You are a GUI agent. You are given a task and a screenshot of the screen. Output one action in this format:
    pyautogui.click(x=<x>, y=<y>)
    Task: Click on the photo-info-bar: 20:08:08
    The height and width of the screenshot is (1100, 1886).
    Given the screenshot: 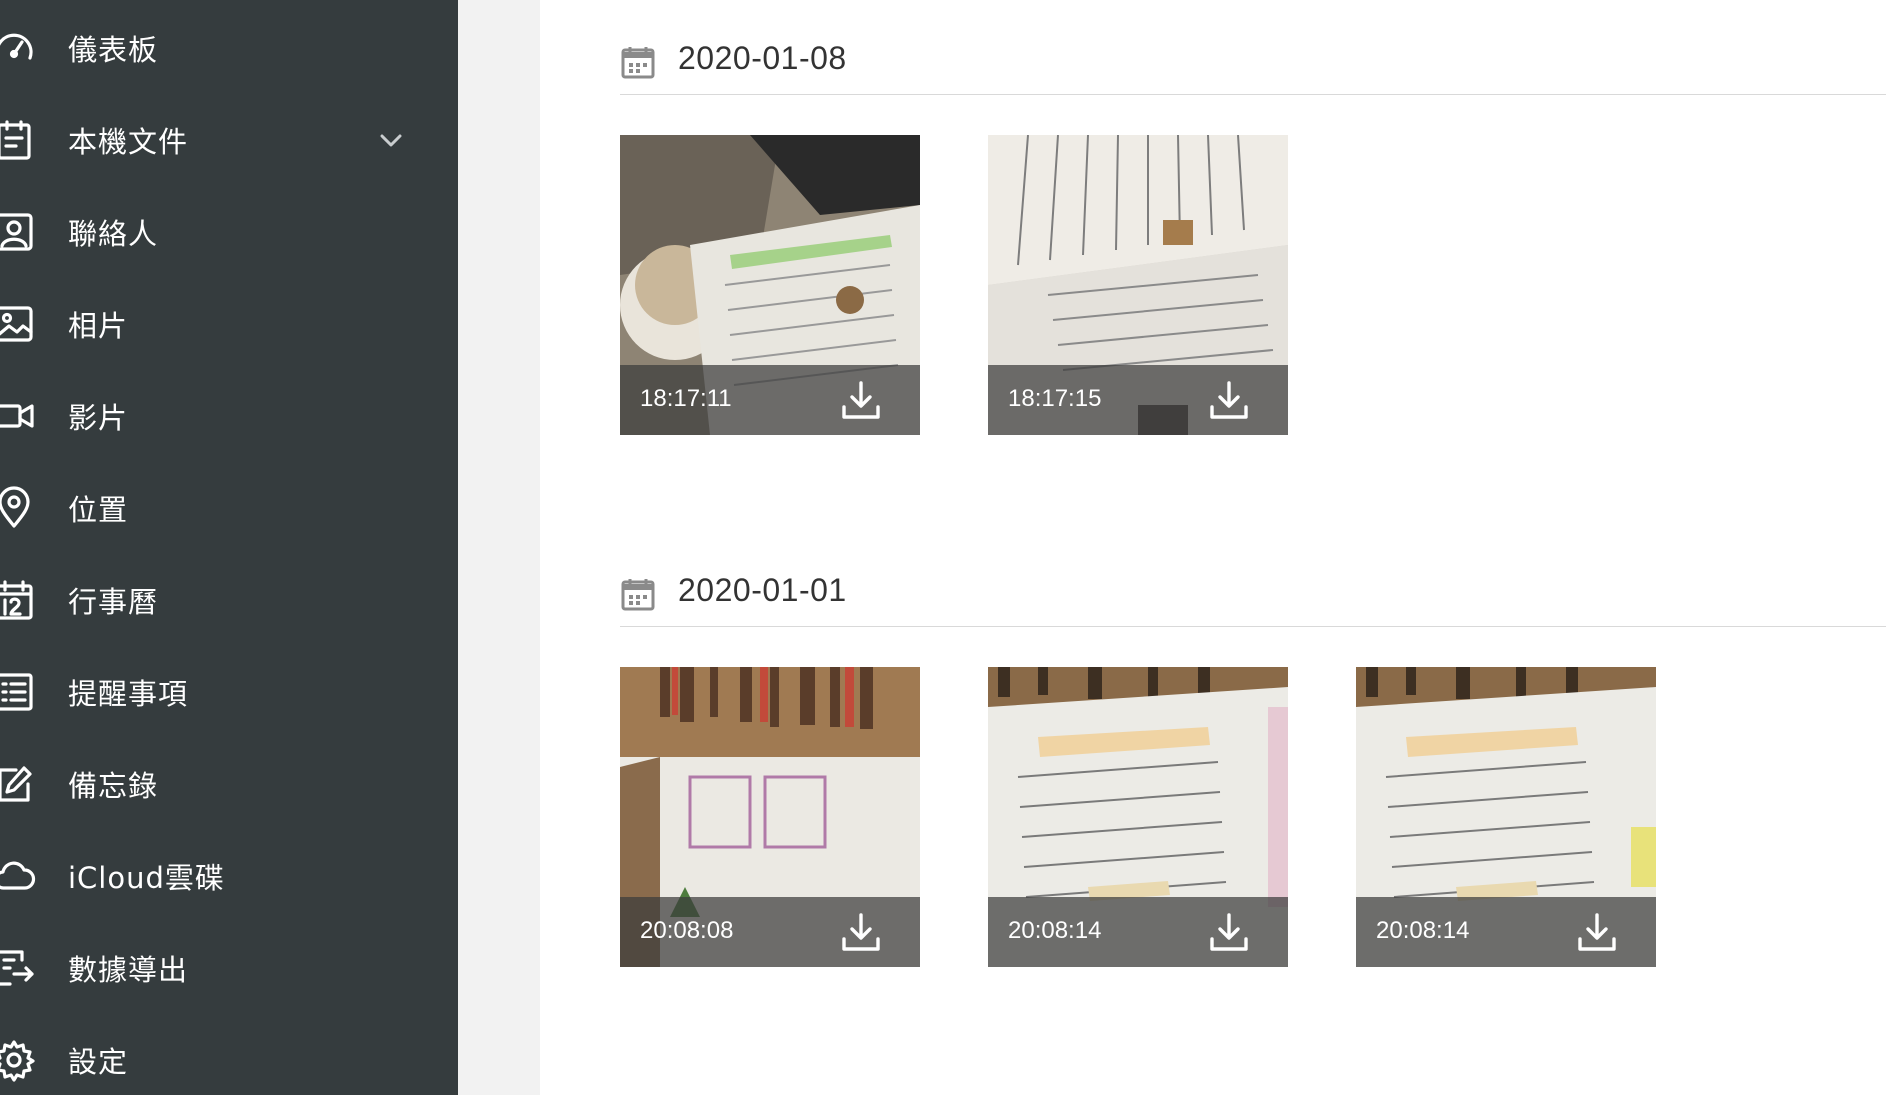 What is the action you would take?
    pyautogui.click(x=770, y=932)
    